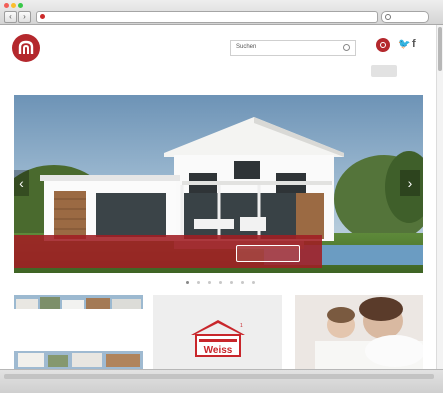 Image resolution: width=443 pixels, height=393 pixels. Describe the element at coordinates (24, 17) in the screenshot. I see `forward-button: ›` at that location.